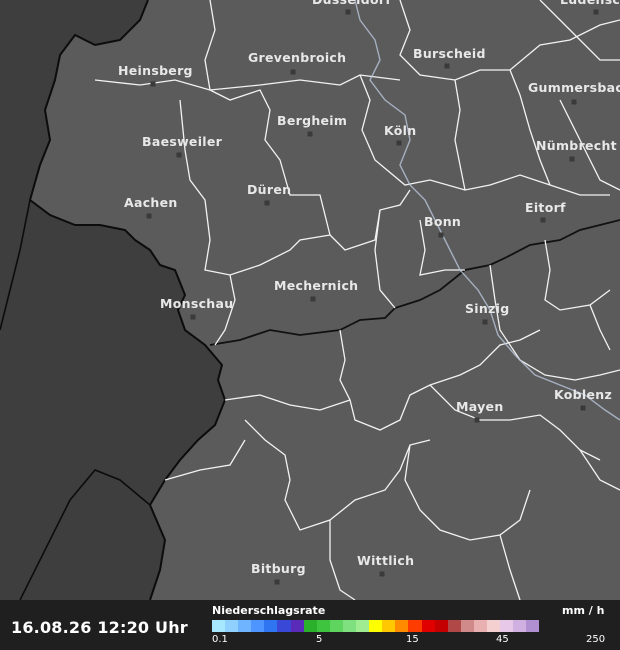 The image size is (620, 650). Describe the element at coordinates (574, 87) in the screenshot. I see `city-label: Gummersbach` at that location.